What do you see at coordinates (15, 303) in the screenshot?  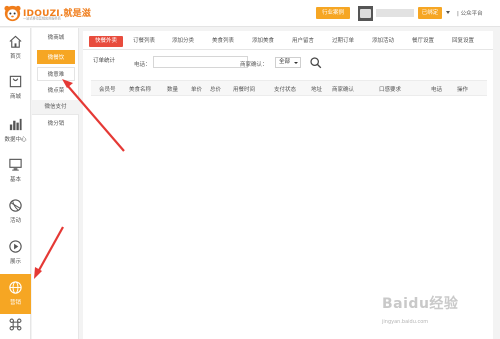 I see `sidebar-item-label: 营销` at bounding box center [15, 303].